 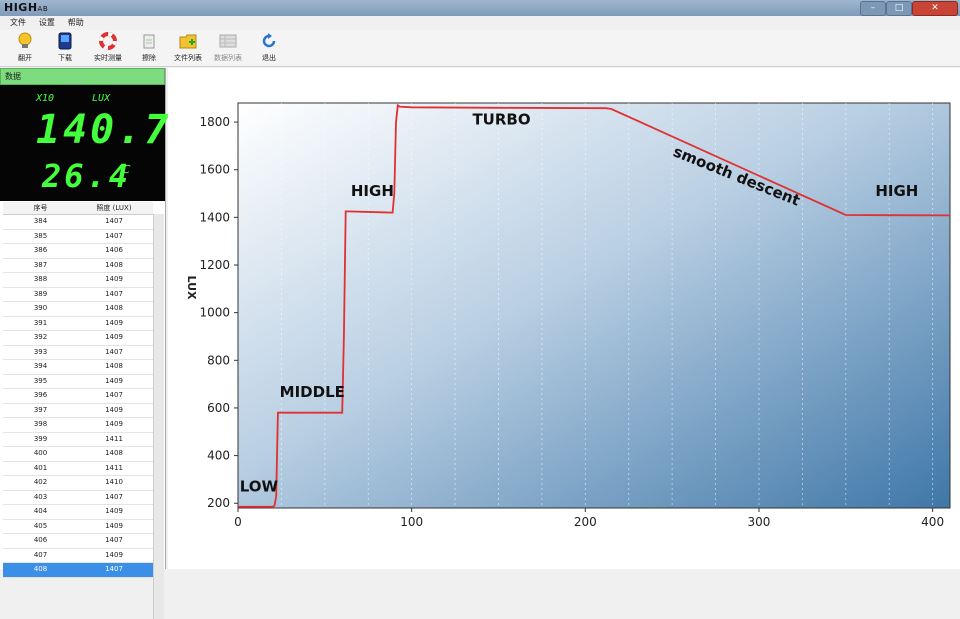 What do you see at coordinates (228, 41) in the screenshot?
I see `data-list-icon` at bounding box center [228, 41].